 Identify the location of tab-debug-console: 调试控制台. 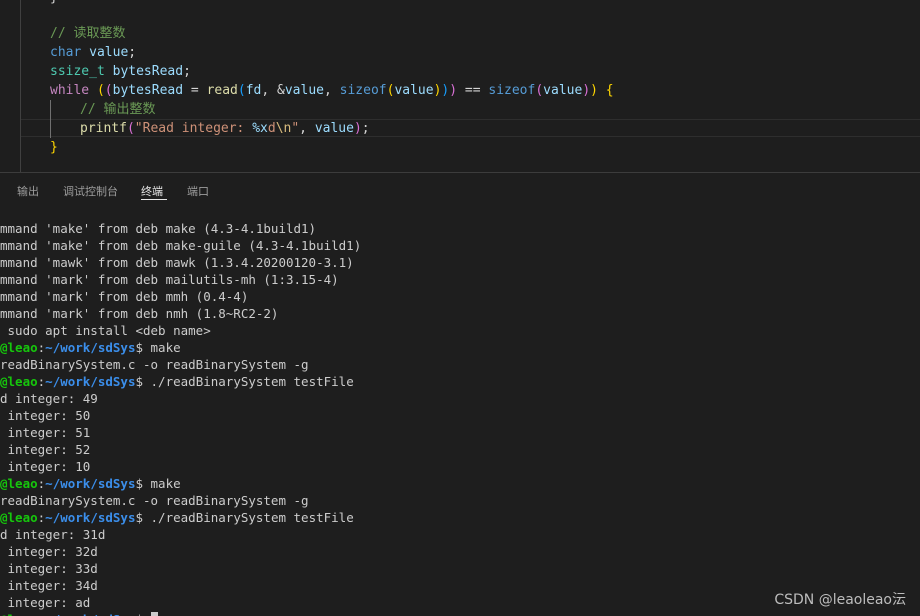
(90, 191).